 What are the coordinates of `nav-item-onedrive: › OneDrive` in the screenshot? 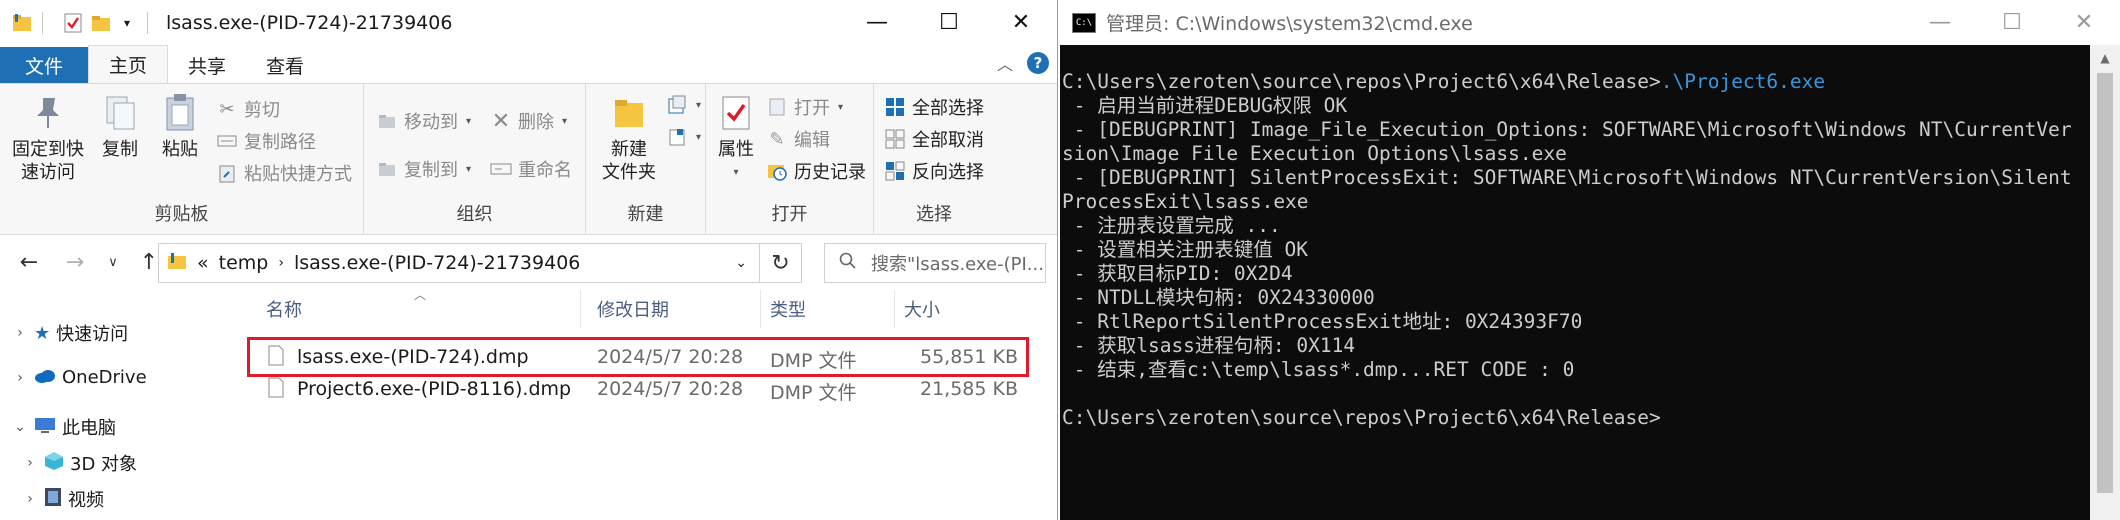 It's located at (78, 377).